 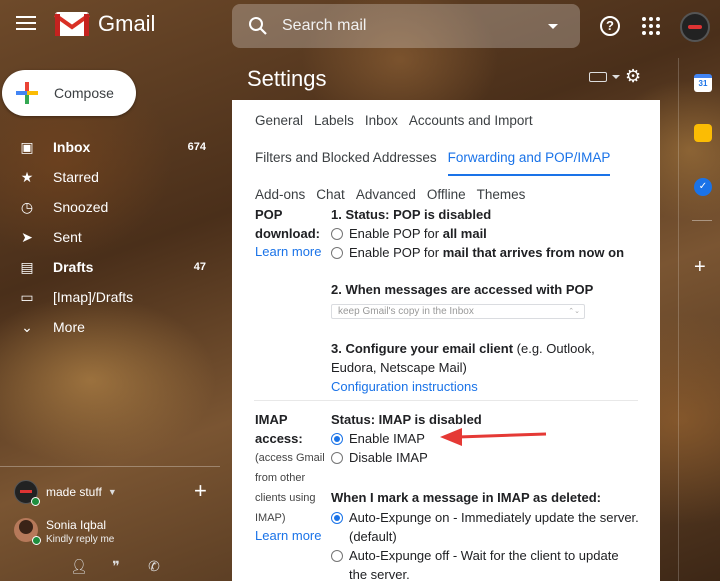 I want to click on label-icon: ▭, so click(x=27, y=296).